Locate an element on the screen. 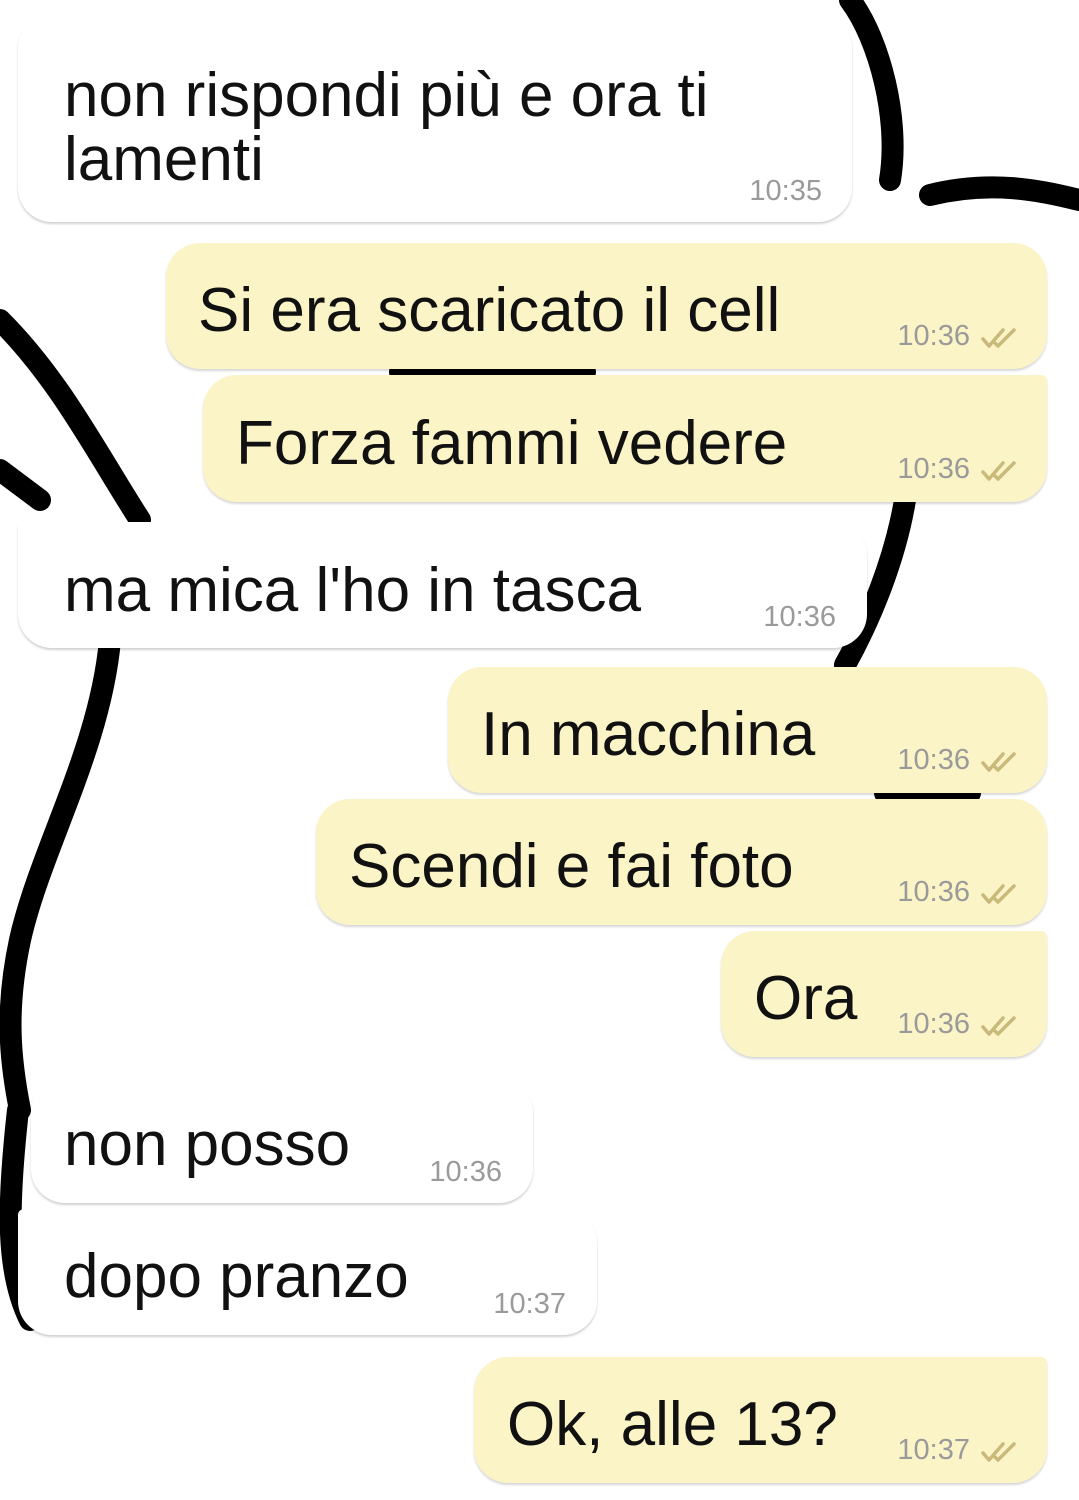  message-bubble-incoming: dopo pranzo 10:37 is located at coordinates (307, 1272).